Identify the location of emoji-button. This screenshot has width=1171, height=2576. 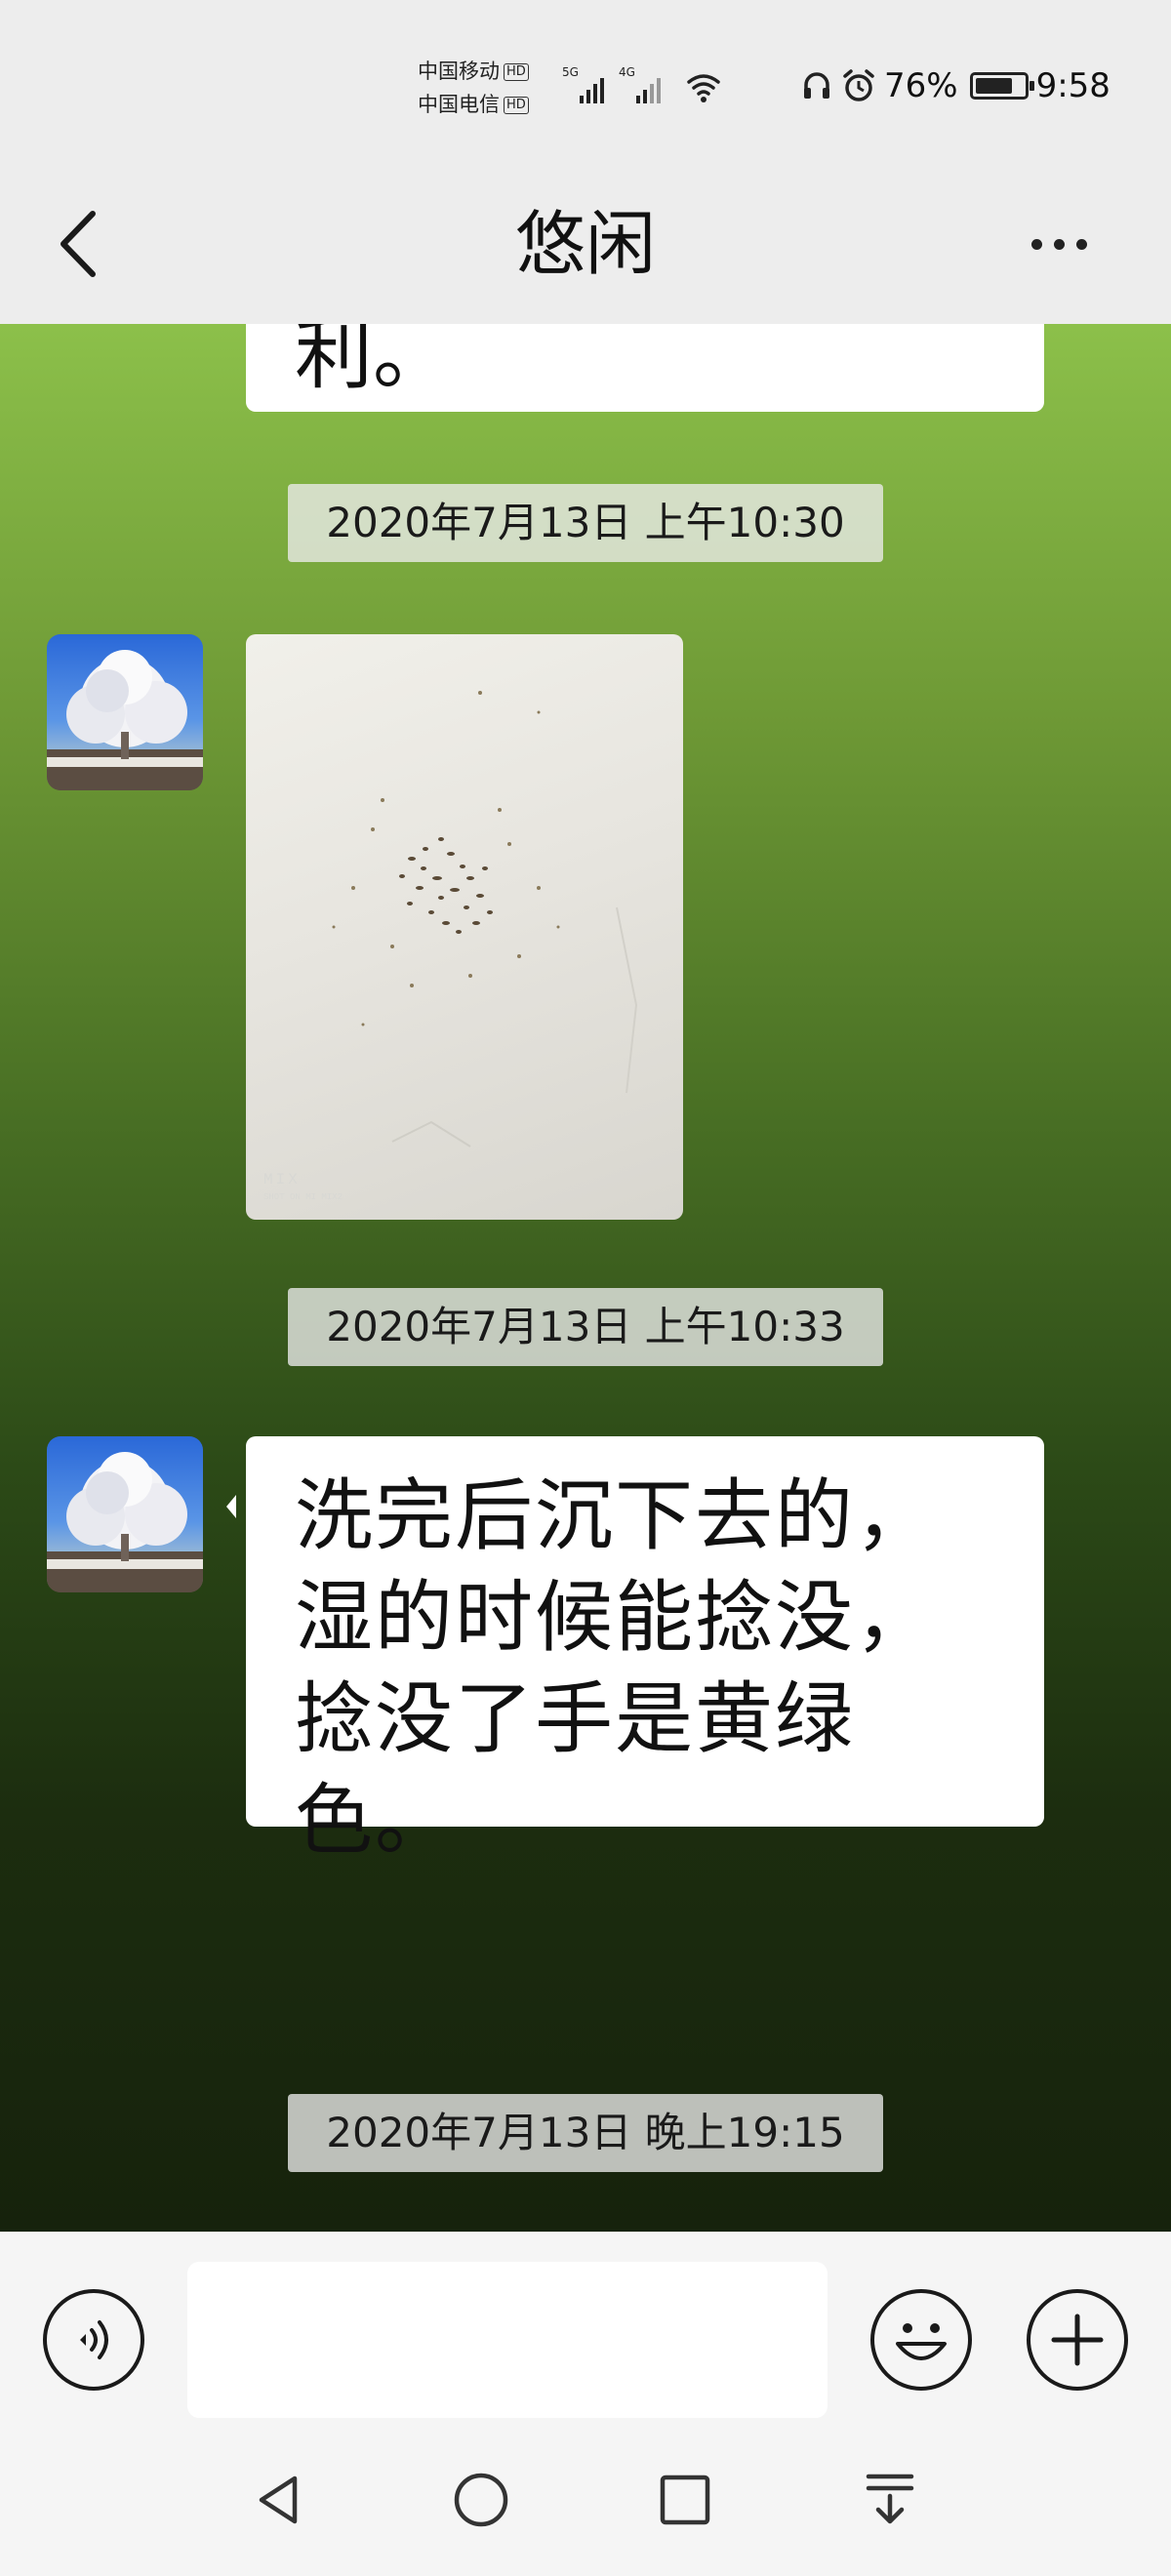
(921, 2340).